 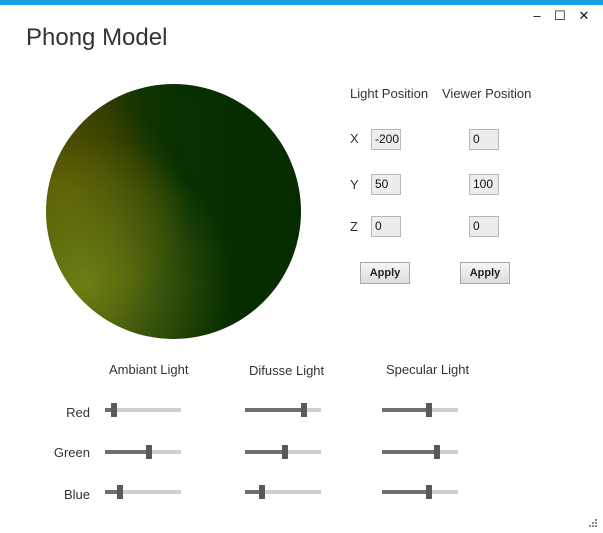 I want to click on axis-label-x: X, so click(x=354, y=138).